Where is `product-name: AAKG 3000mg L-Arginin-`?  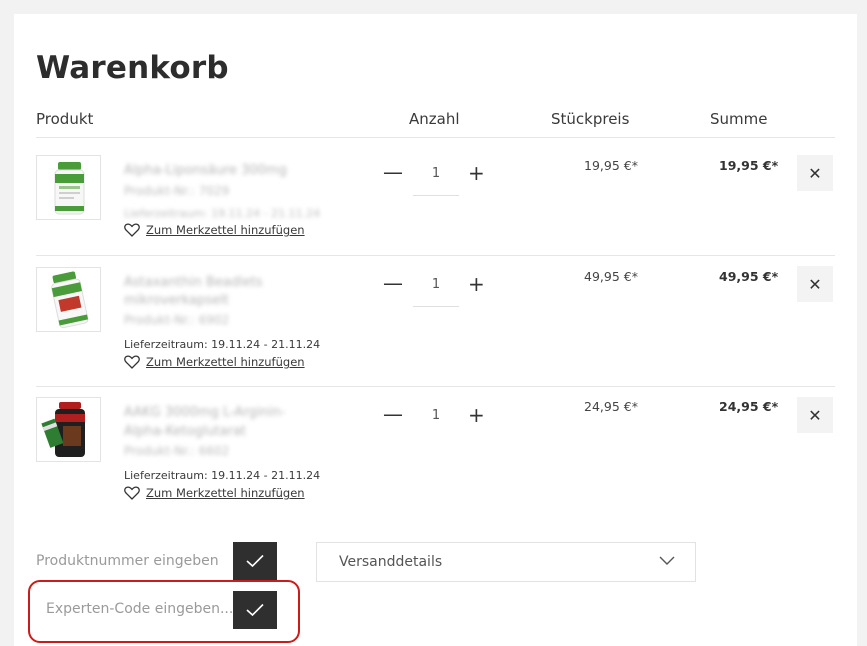
product-name: AAKG 3000mg L-Arginin- is located at coordinates (204, 413).